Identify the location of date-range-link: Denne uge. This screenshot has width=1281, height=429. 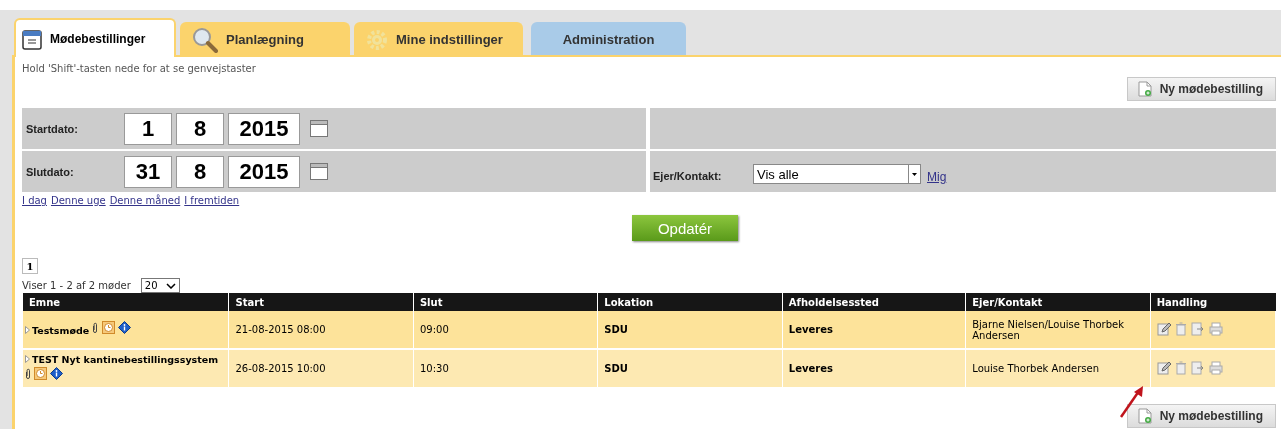
(78, 202).